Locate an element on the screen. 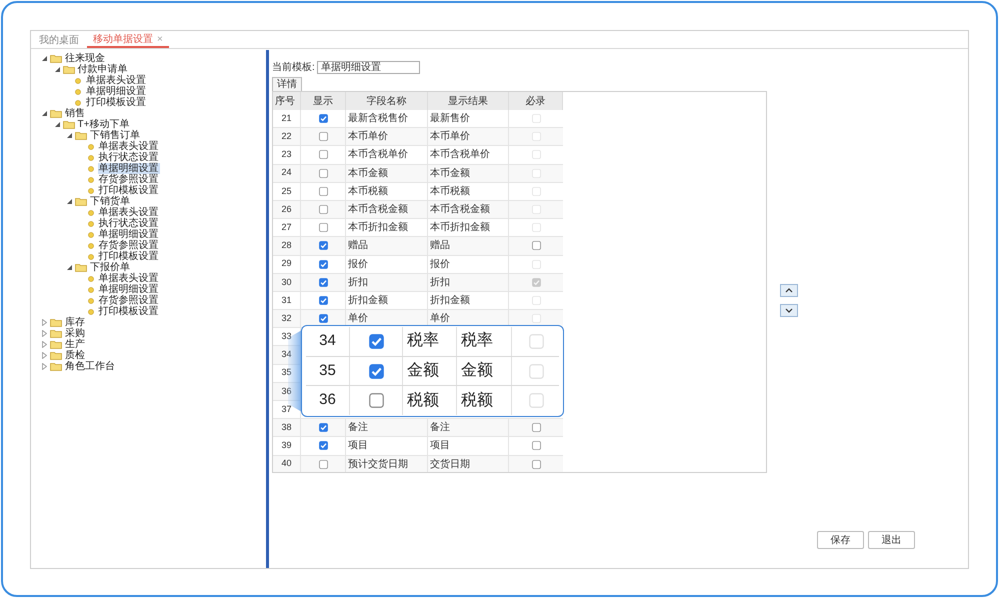 This screenshot has width=1000, height=599. tree-item: 往来现金 is located at coordinates (85, 58).